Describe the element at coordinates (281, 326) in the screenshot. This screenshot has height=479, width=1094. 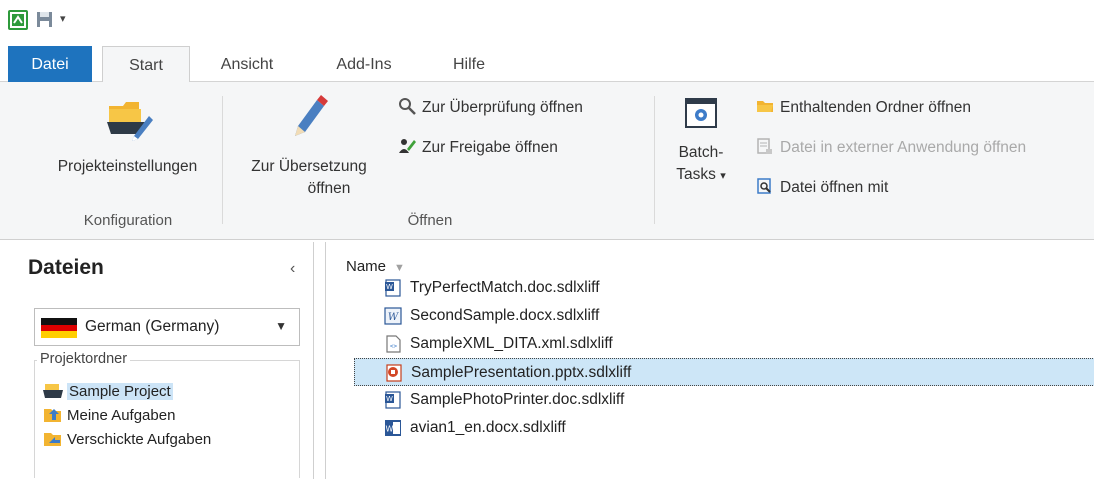
I see `chevron-down-icon: ▼` at that location.